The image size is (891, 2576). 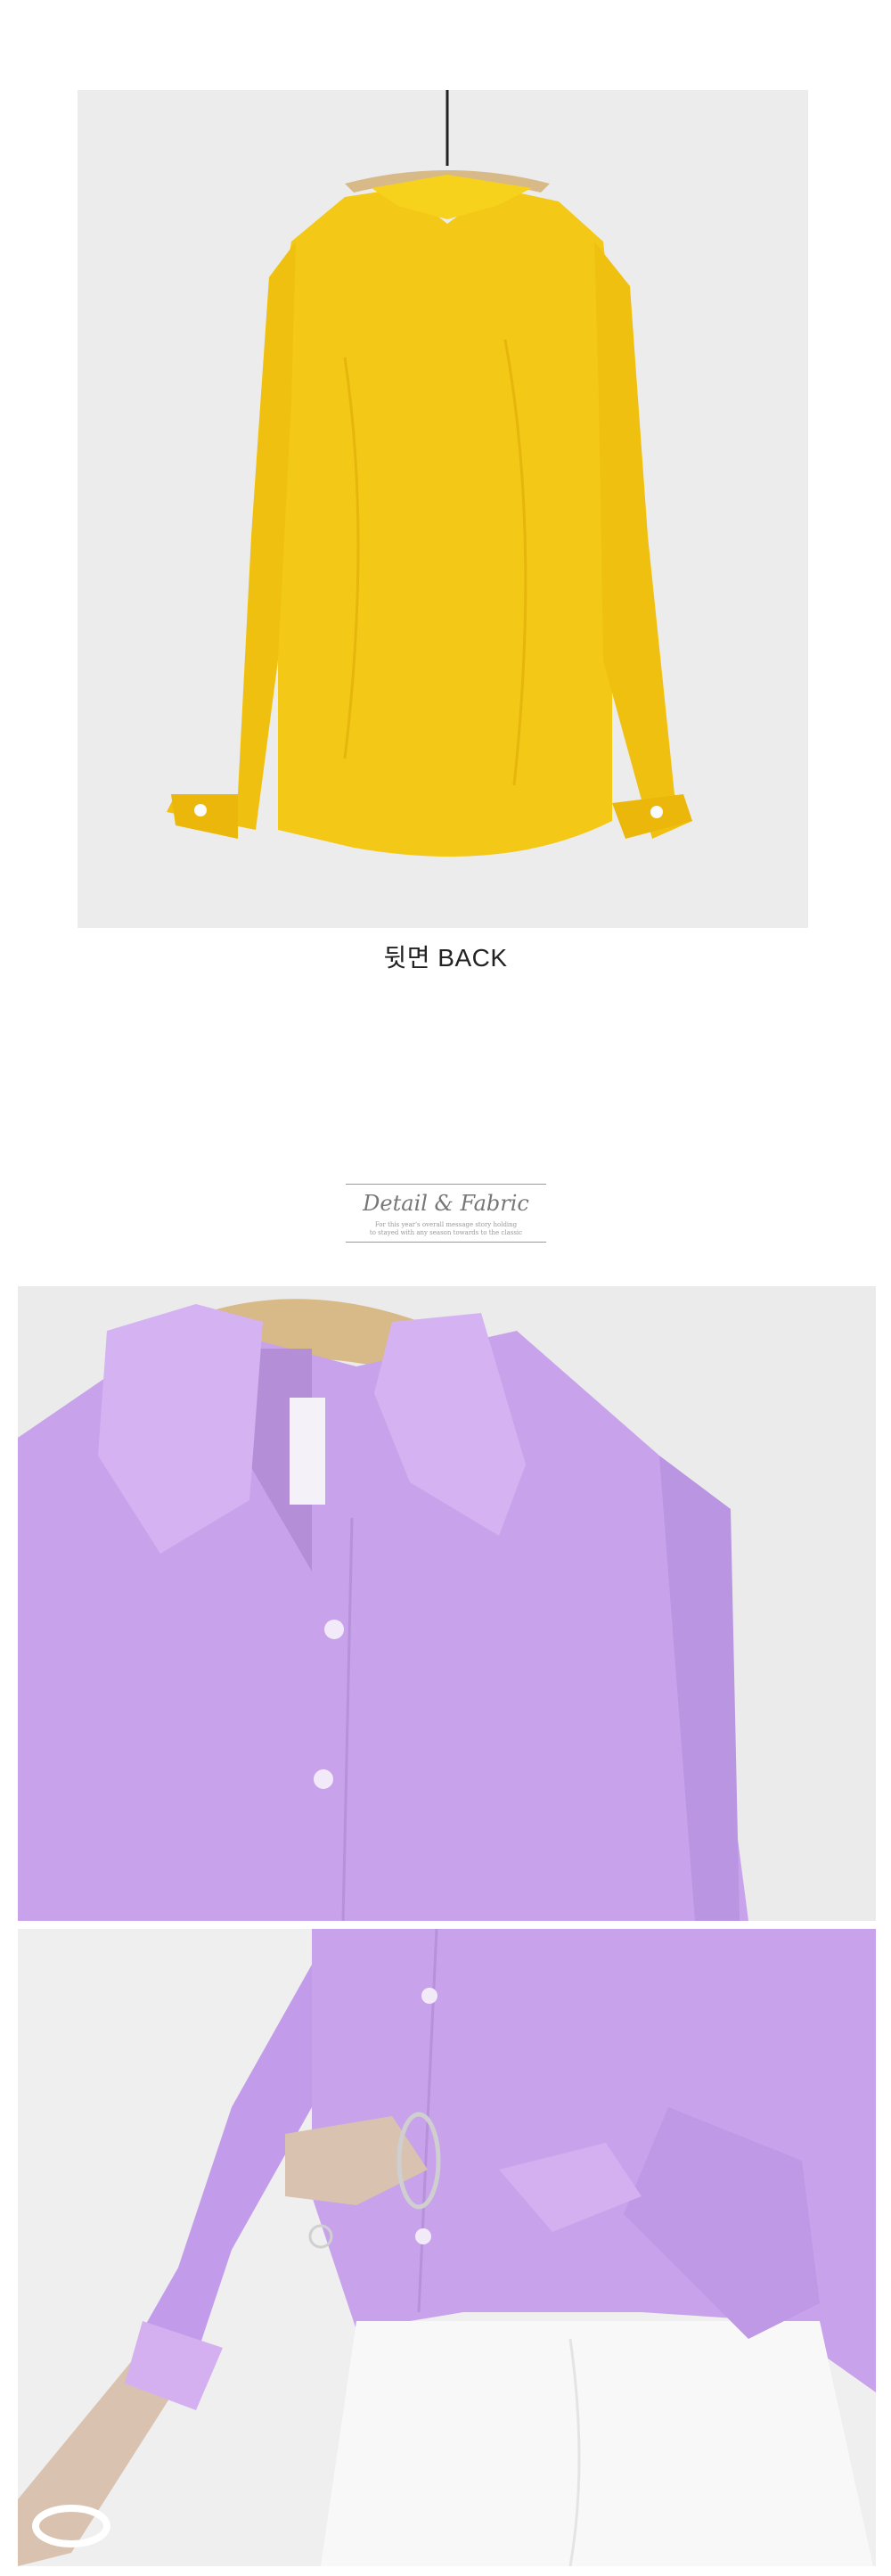 I want to click on badge-bottom-rule, so click(x=446, y=1243).